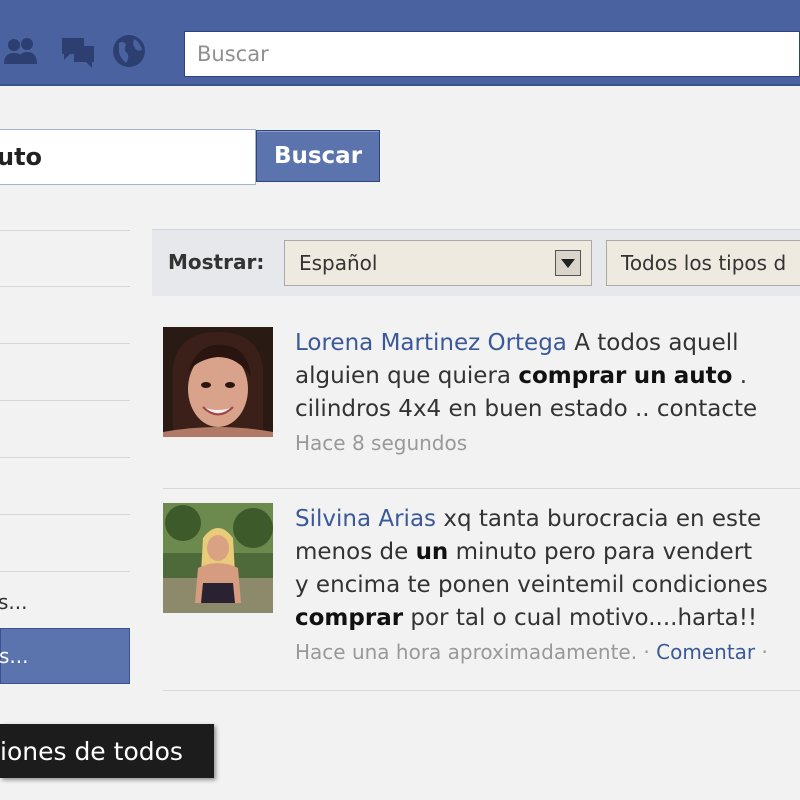 The width and height of the screenshot is (800, 800). Describe the element at coordinates (128, 157) in the screenshot. I see `main-search-input: uto` at that location.